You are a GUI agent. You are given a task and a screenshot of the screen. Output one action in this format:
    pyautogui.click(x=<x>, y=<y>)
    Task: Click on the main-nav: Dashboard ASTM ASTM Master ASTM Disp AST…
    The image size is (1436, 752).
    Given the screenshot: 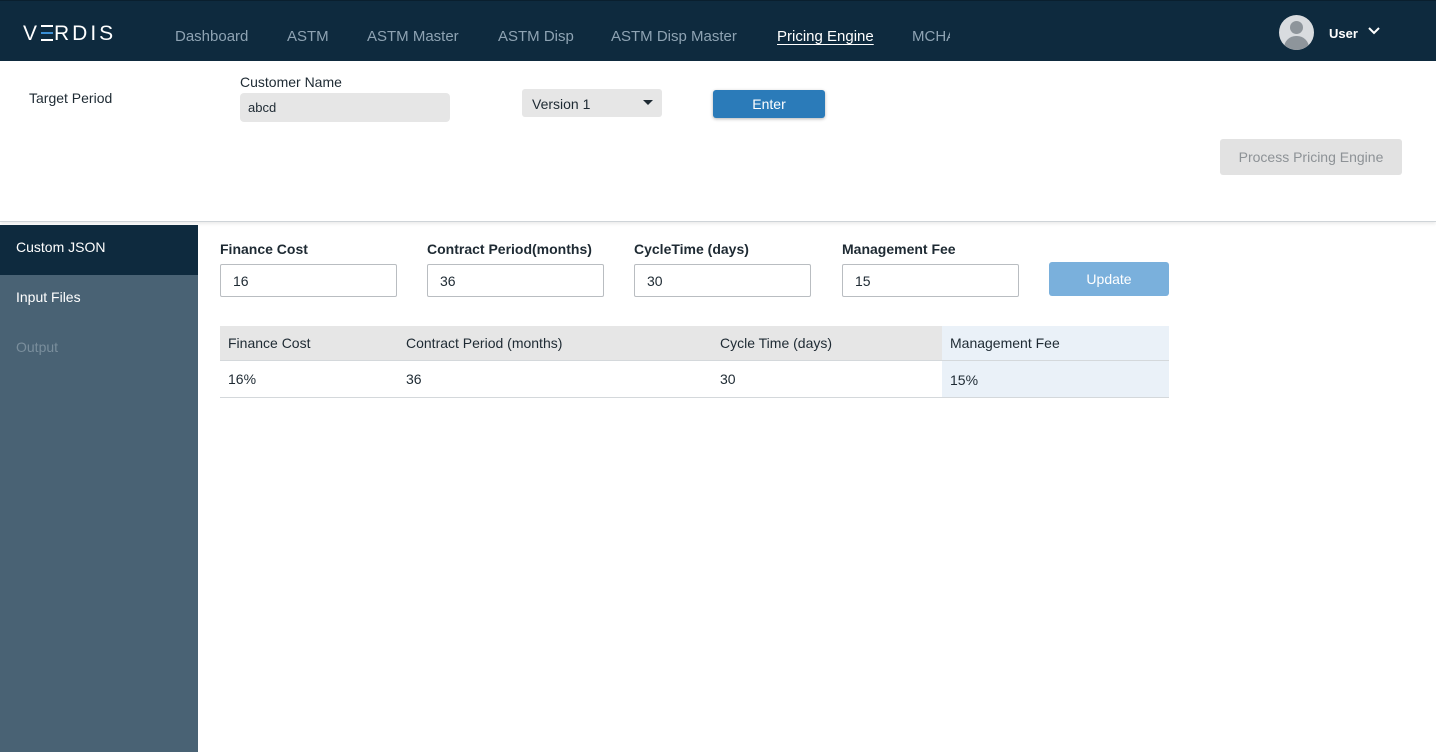 What is the action you would take?
    pyautogui.click(x=562, y=31)
    